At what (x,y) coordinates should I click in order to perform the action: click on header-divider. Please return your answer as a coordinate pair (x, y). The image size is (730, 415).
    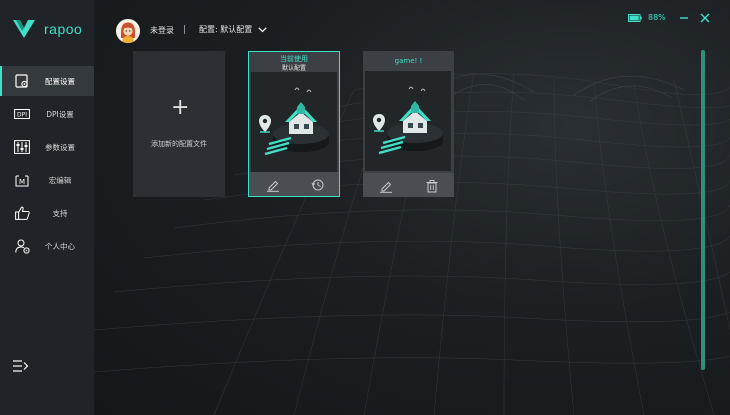
    Looking at the image, I should click on (184, 29).